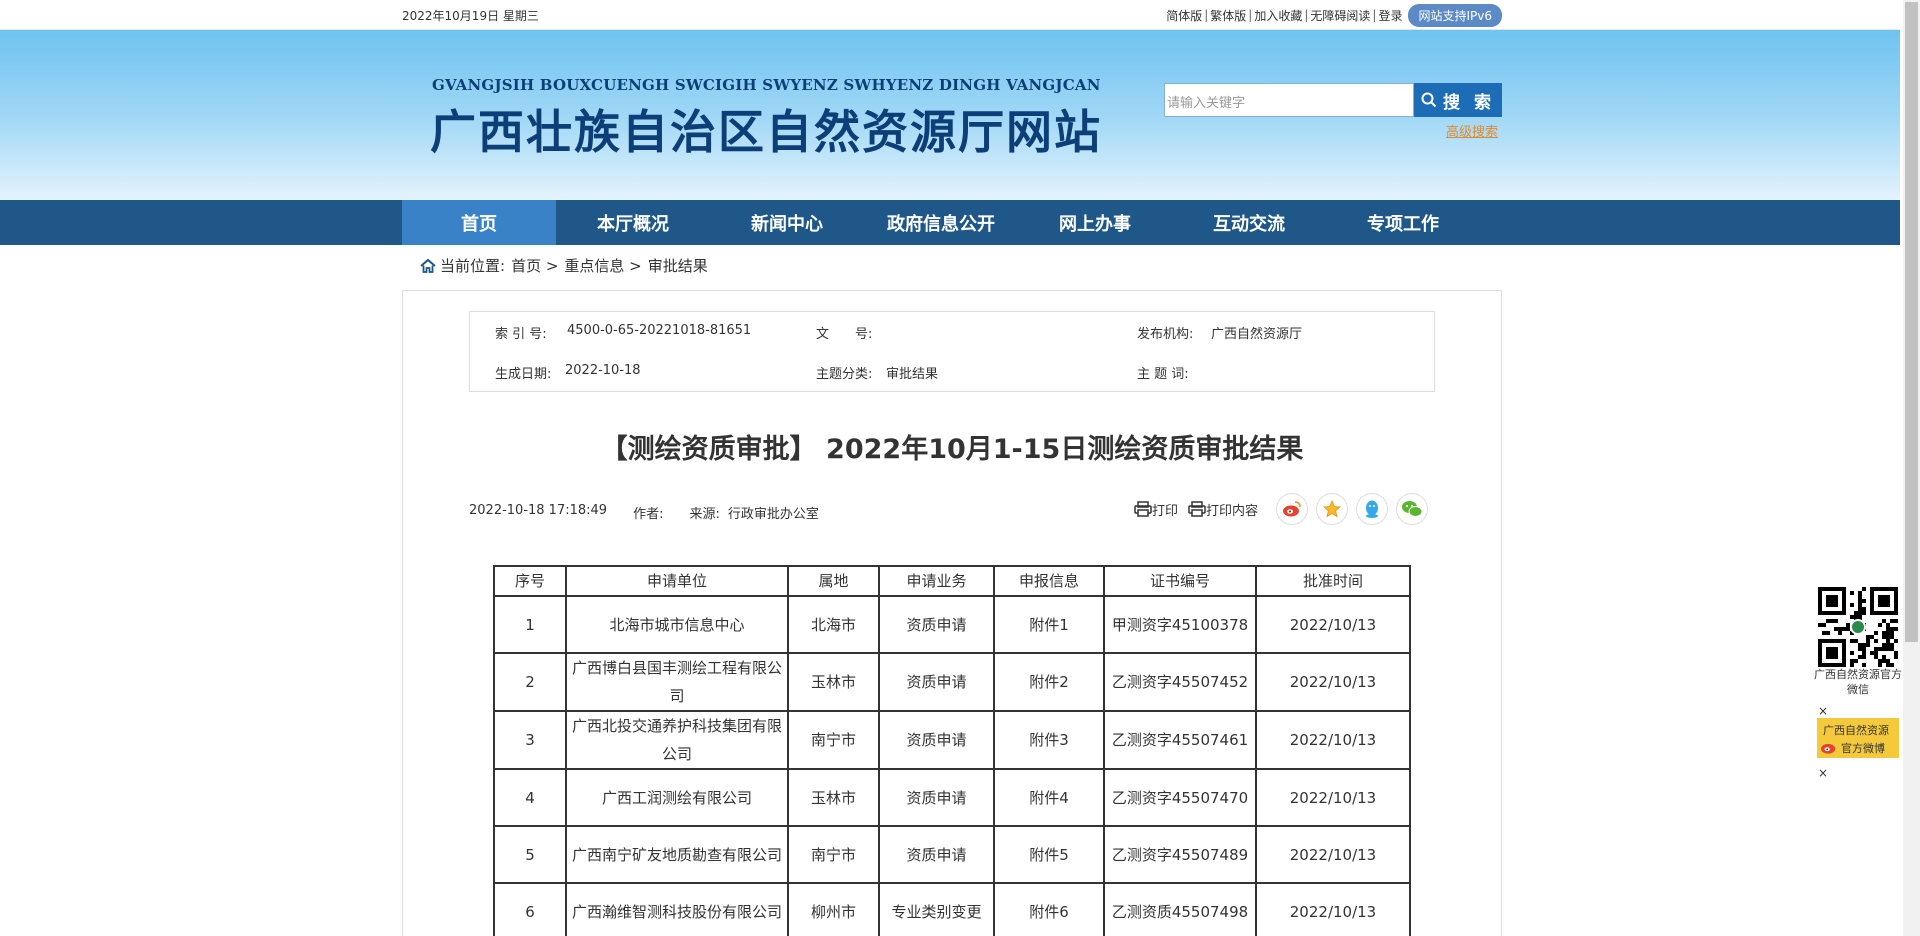 This screenshot has width=1920, height=936. I want to click on cell-cert: 乙测资字45507489, so click(1180, 854).